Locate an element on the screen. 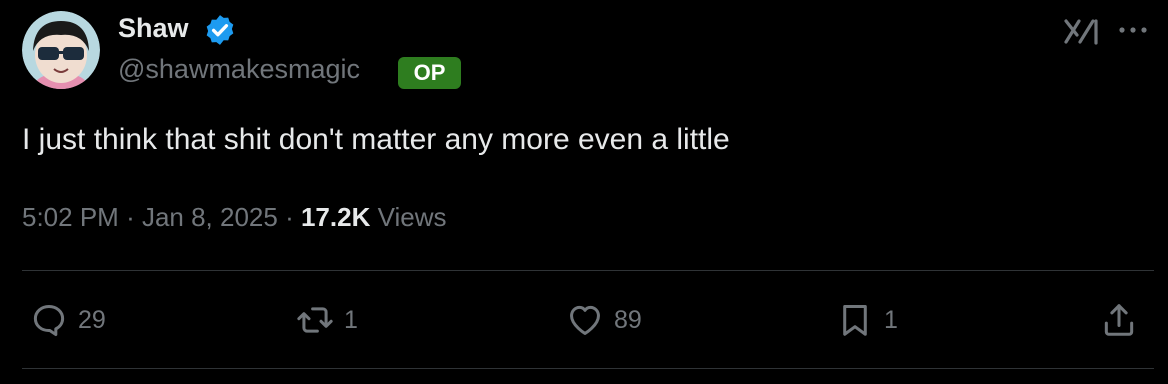 Image resolution: width=1168 pixels, height=384 pixels. avatar is located at coordinates (61, 50).